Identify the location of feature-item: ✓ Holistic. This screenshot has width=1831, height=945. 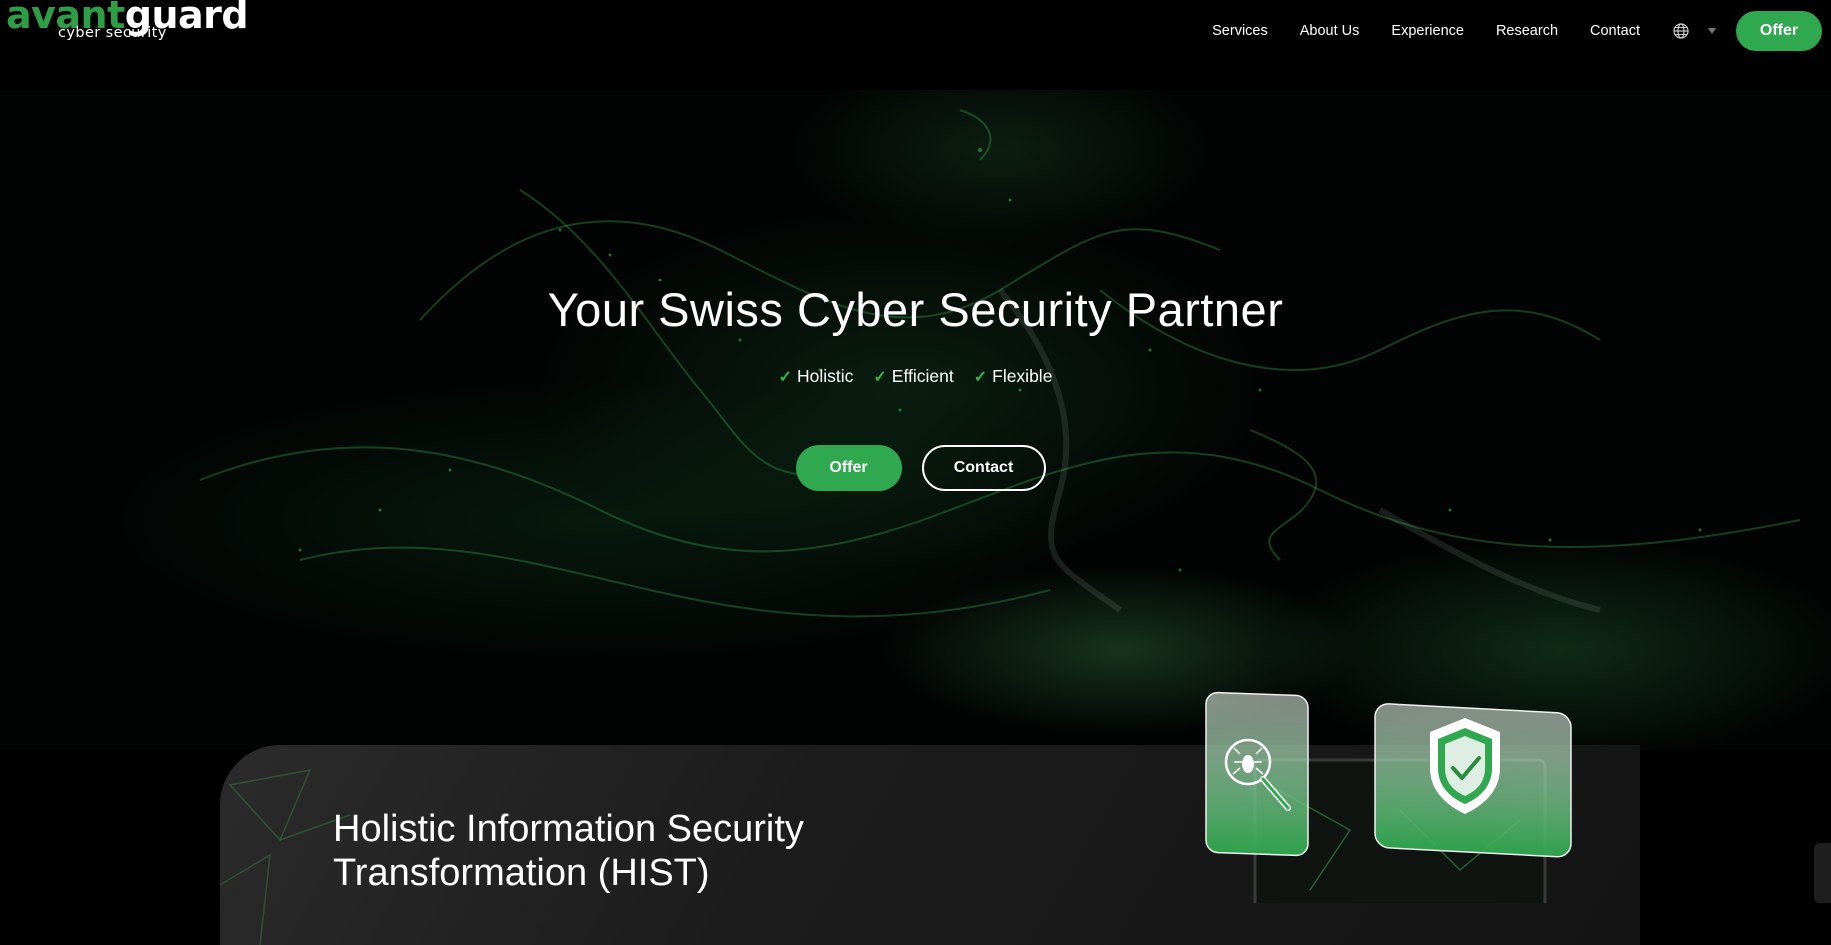
(816, 376).